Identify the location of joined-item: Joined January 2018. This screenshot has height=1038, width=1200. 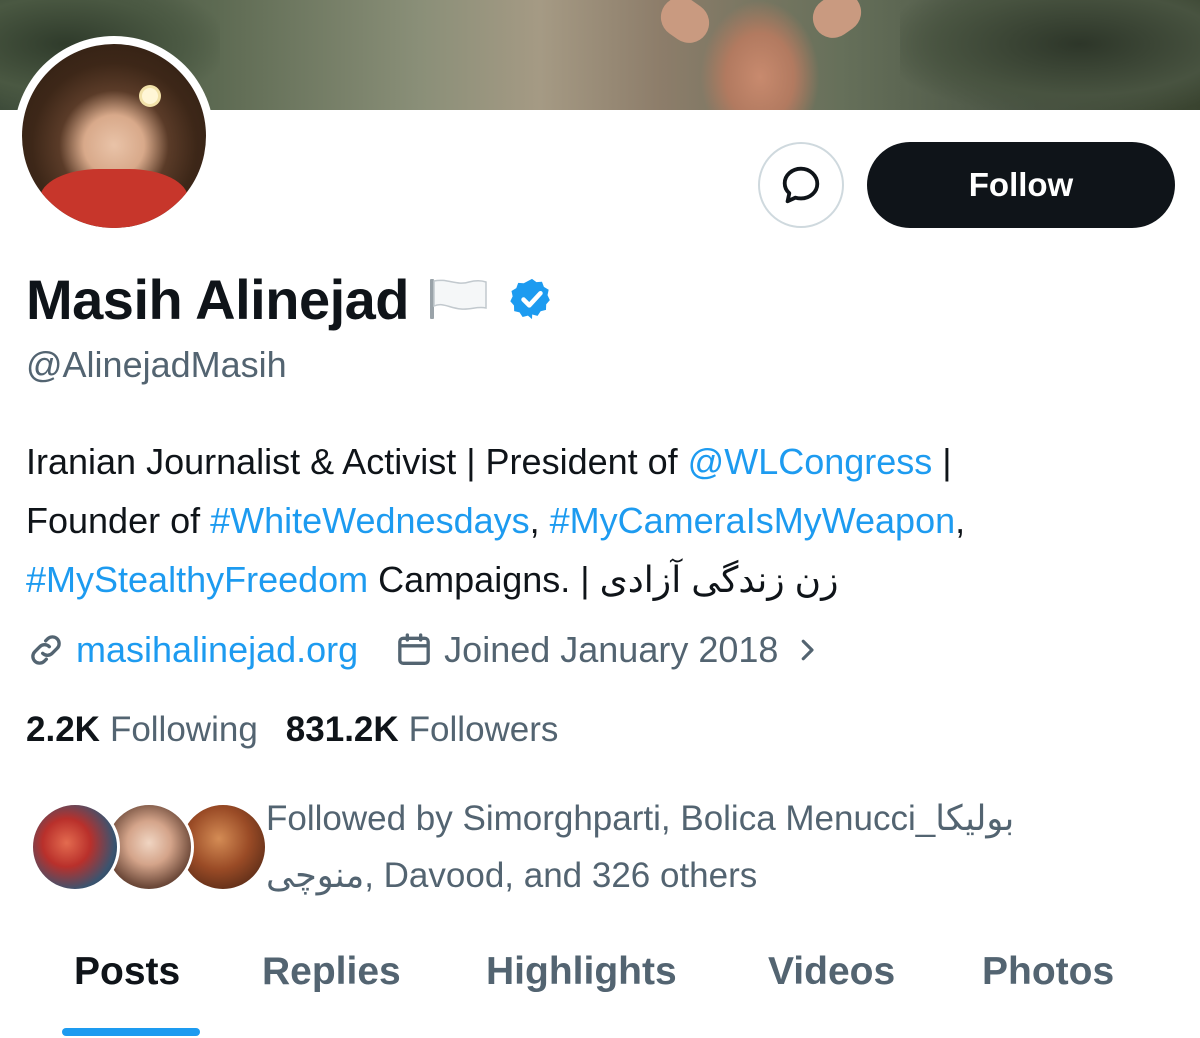
(608, 650).